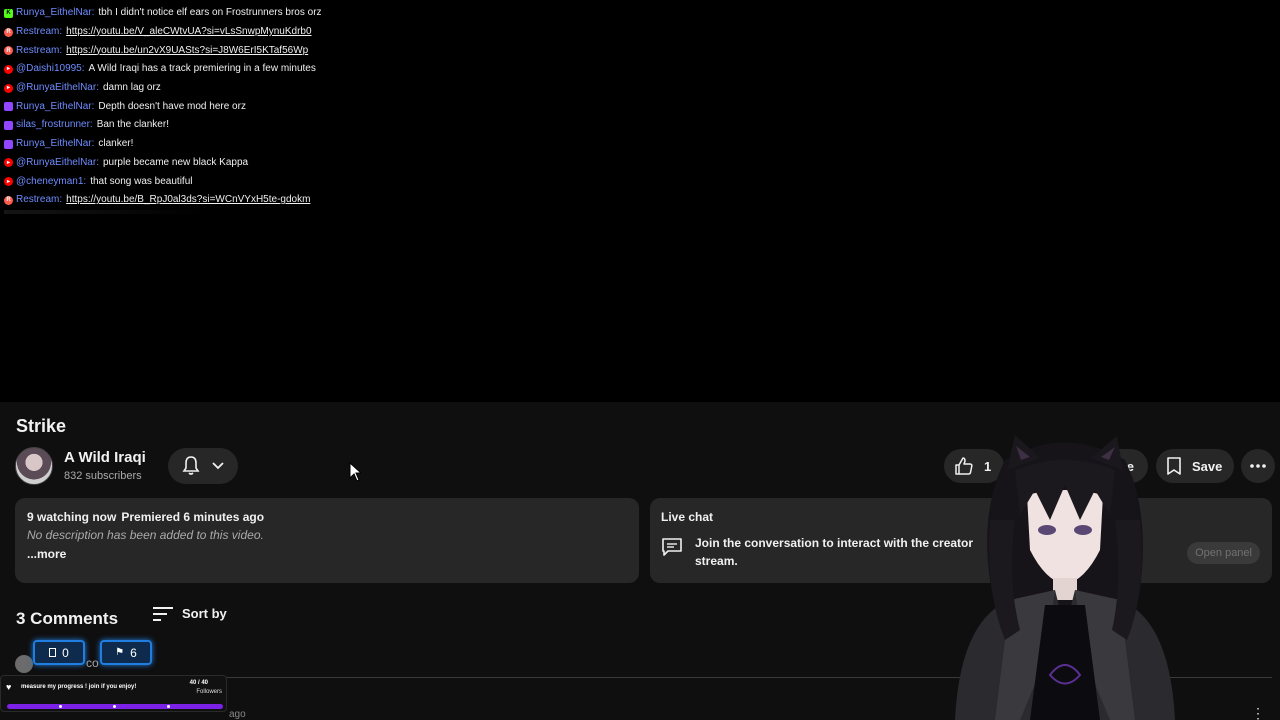 Image resolution: width=1280 pixels, height=720 pixels. Describe the element at coordinates (105, 457) in the screenshot. I see `channel-name: A Wild Iraqi` at that location.